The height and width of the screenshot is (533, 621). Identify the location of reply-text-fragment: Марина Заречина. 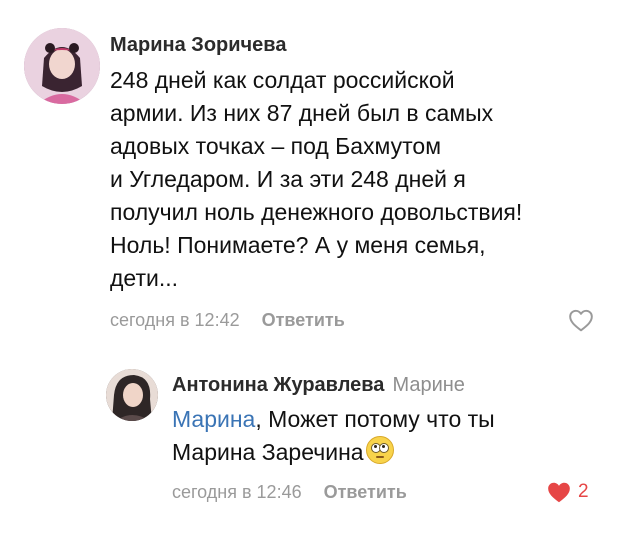
(268, 452).